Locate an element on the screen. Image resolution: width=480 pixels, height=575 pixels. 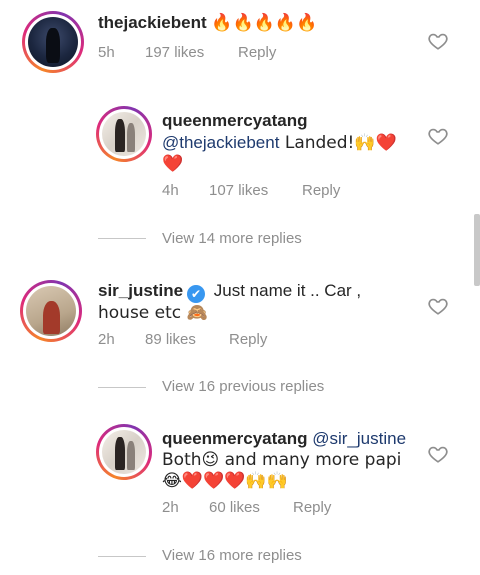
comment-likes: 197 likes is located at coordinates (174, 52).